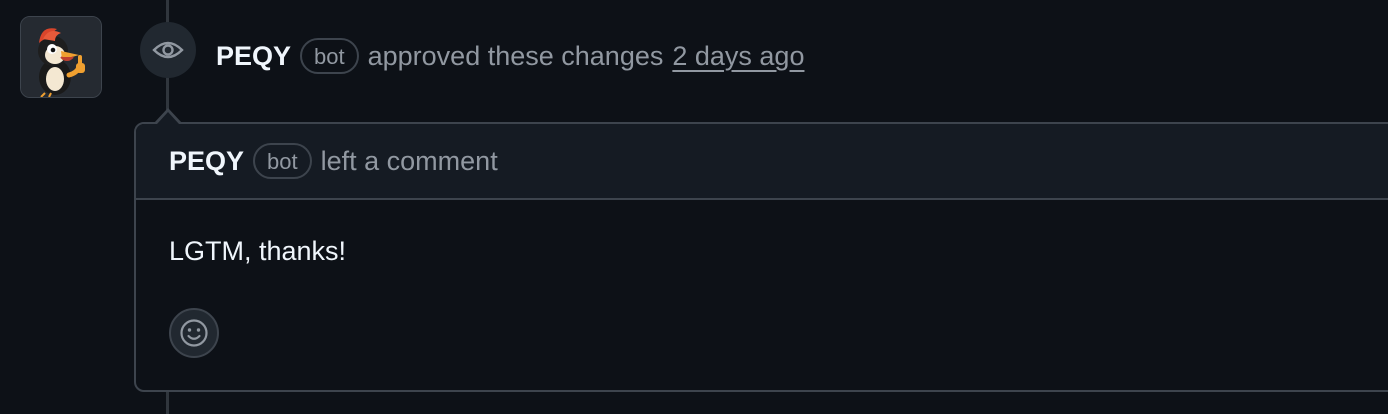  What do you see at coordinates (515, 55) in the screenshot?
I see `event-action-text: approved these changes` at bounding box center [515, 55].